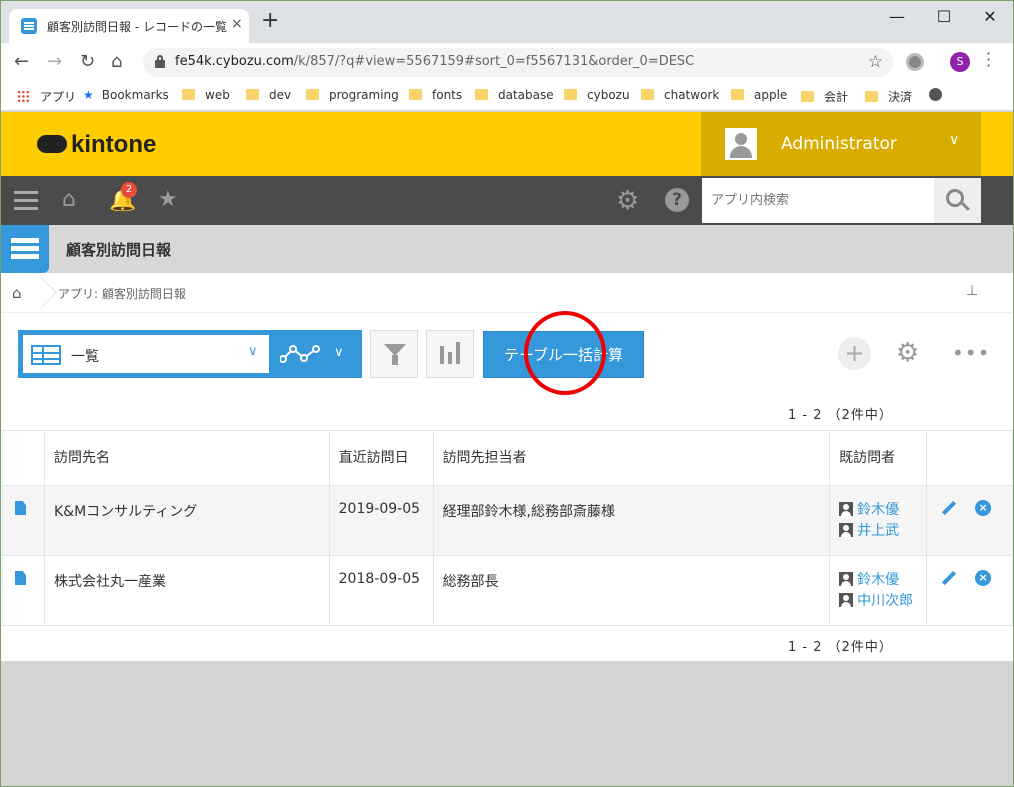 The height and width of the screenshot is (787, 1014). I want to click on new-tab-button: +, so click(270, 21).